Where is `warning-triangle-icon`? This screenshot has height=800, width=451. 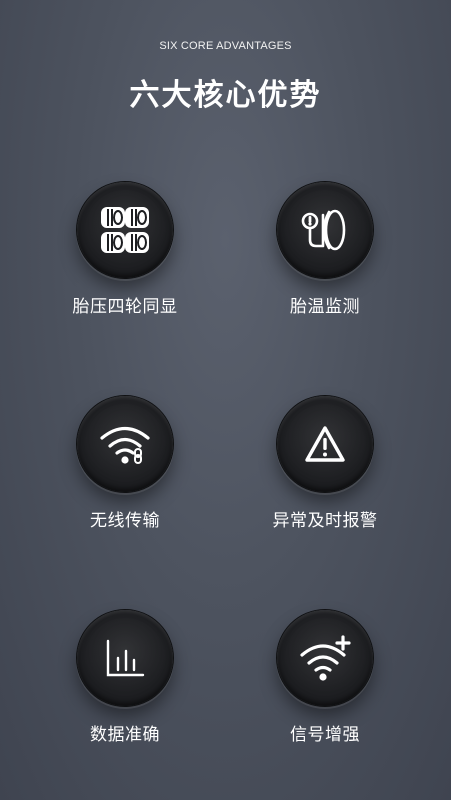 warning-triangle-icon is located at coordinates (325, 444).